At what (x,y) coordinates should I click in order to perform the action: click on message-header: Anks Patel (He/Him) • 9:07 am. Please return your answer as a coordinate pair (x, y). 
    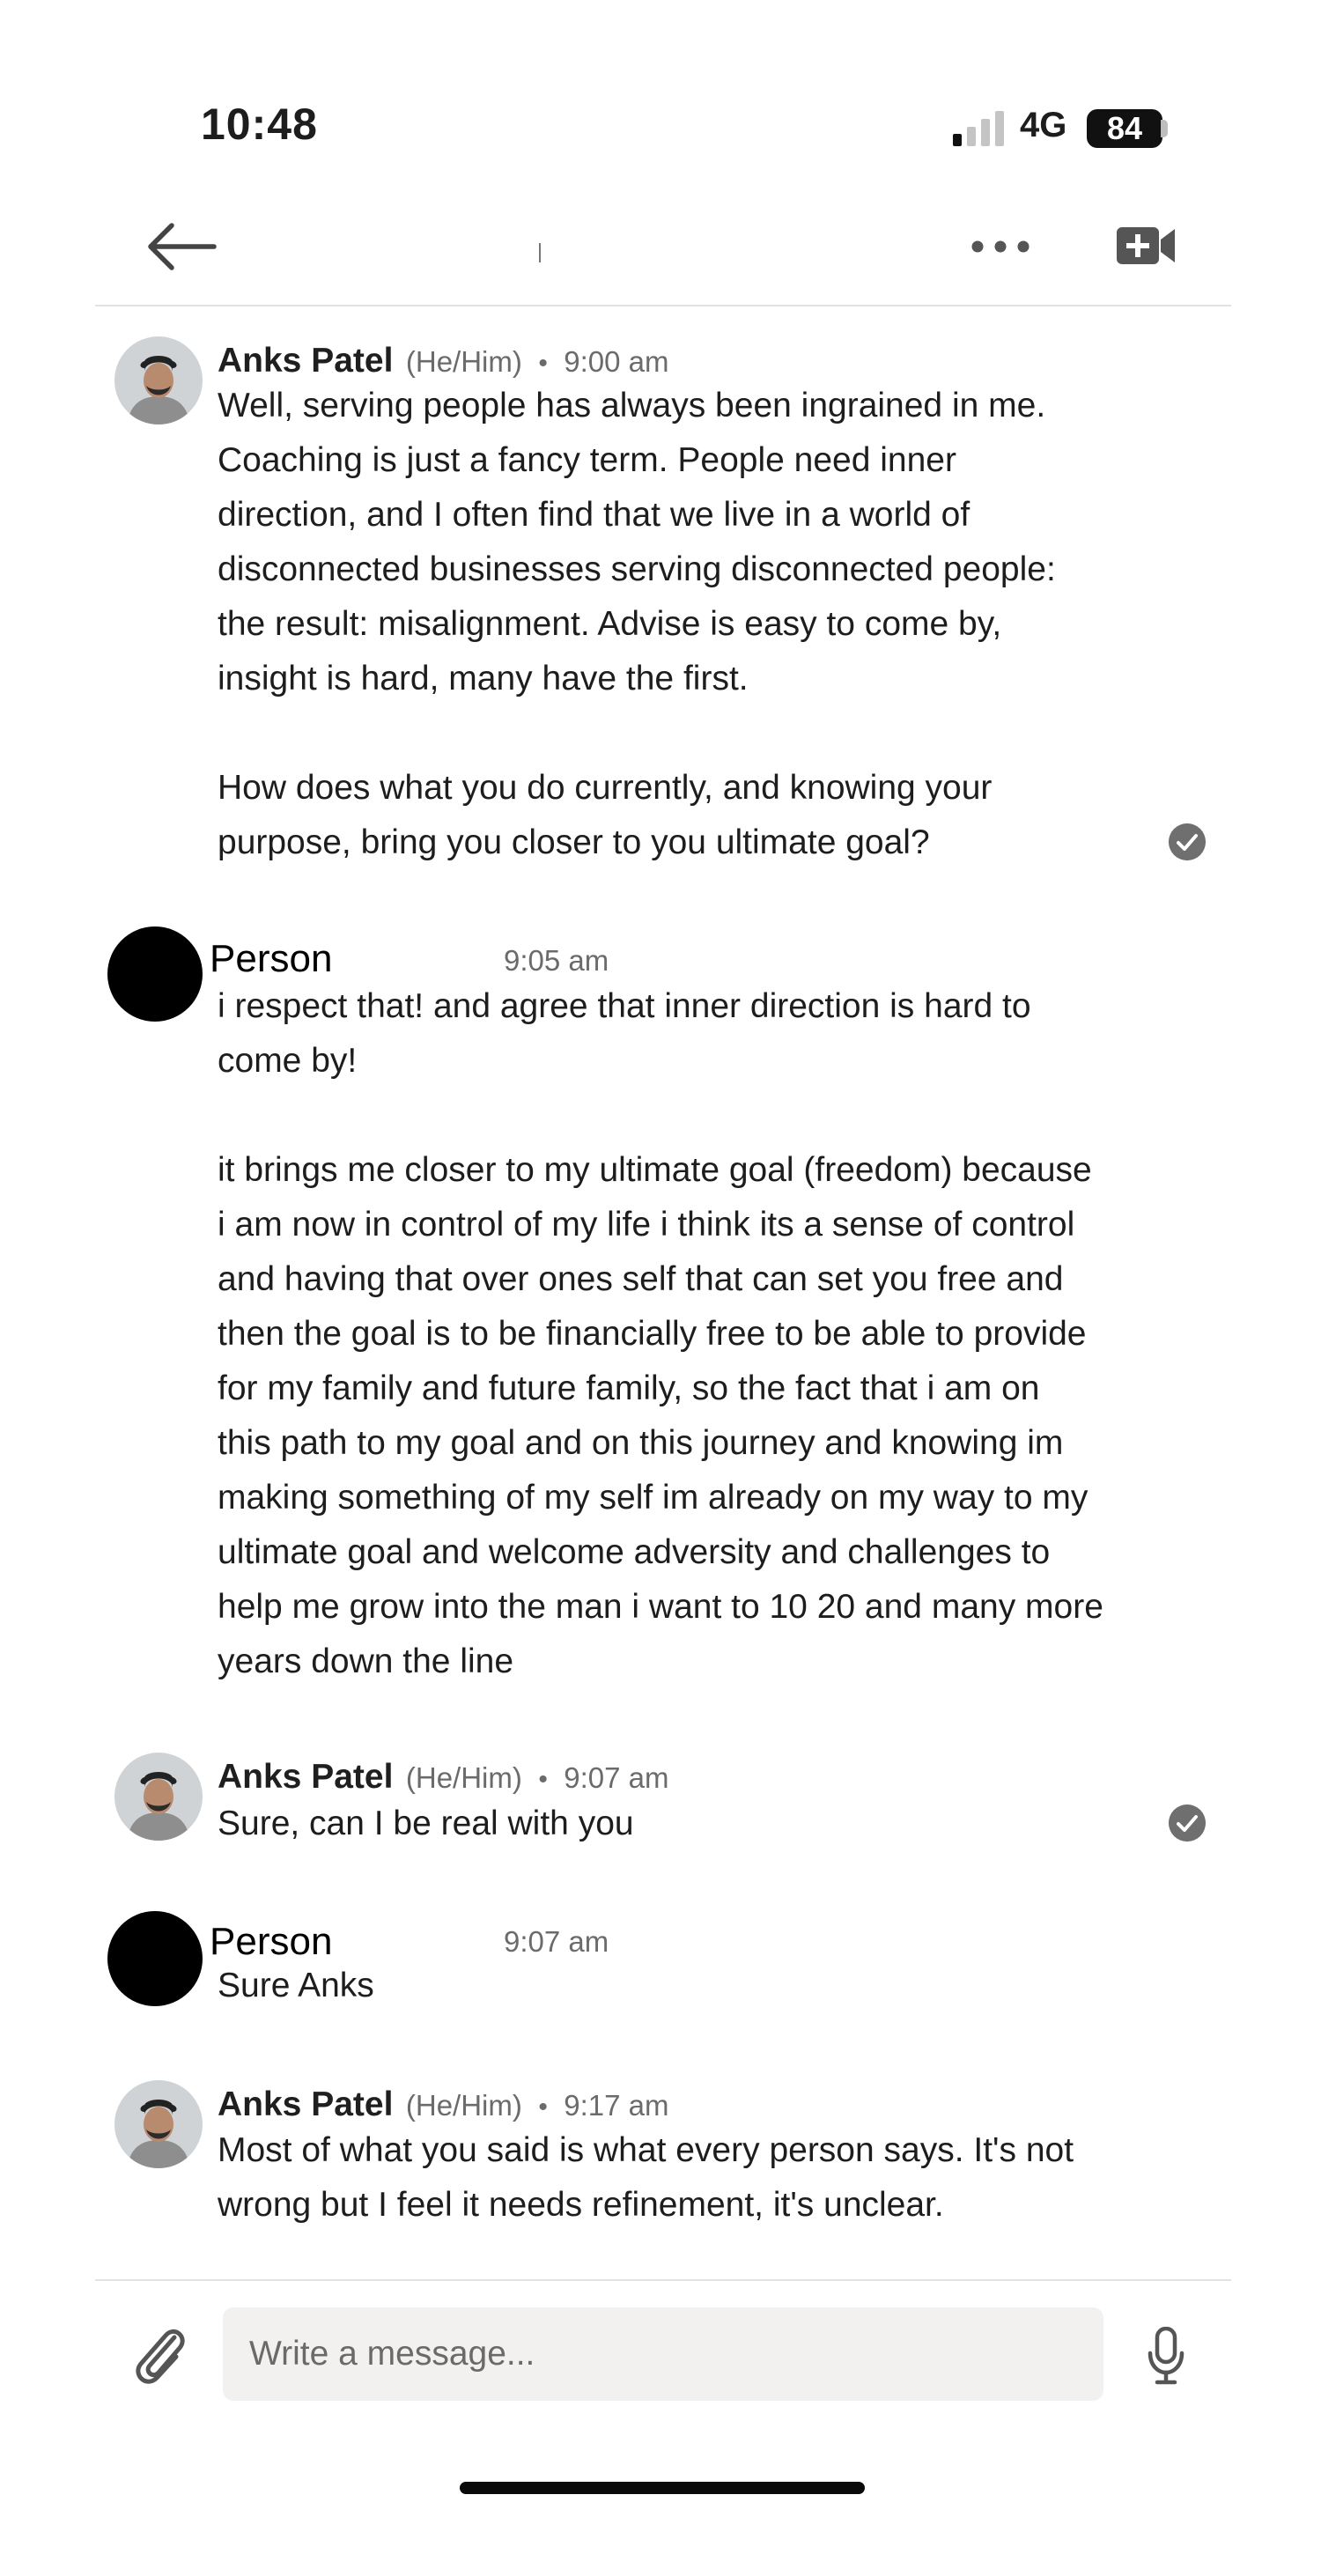
    Looking at the image, I should click on (444, 1777).